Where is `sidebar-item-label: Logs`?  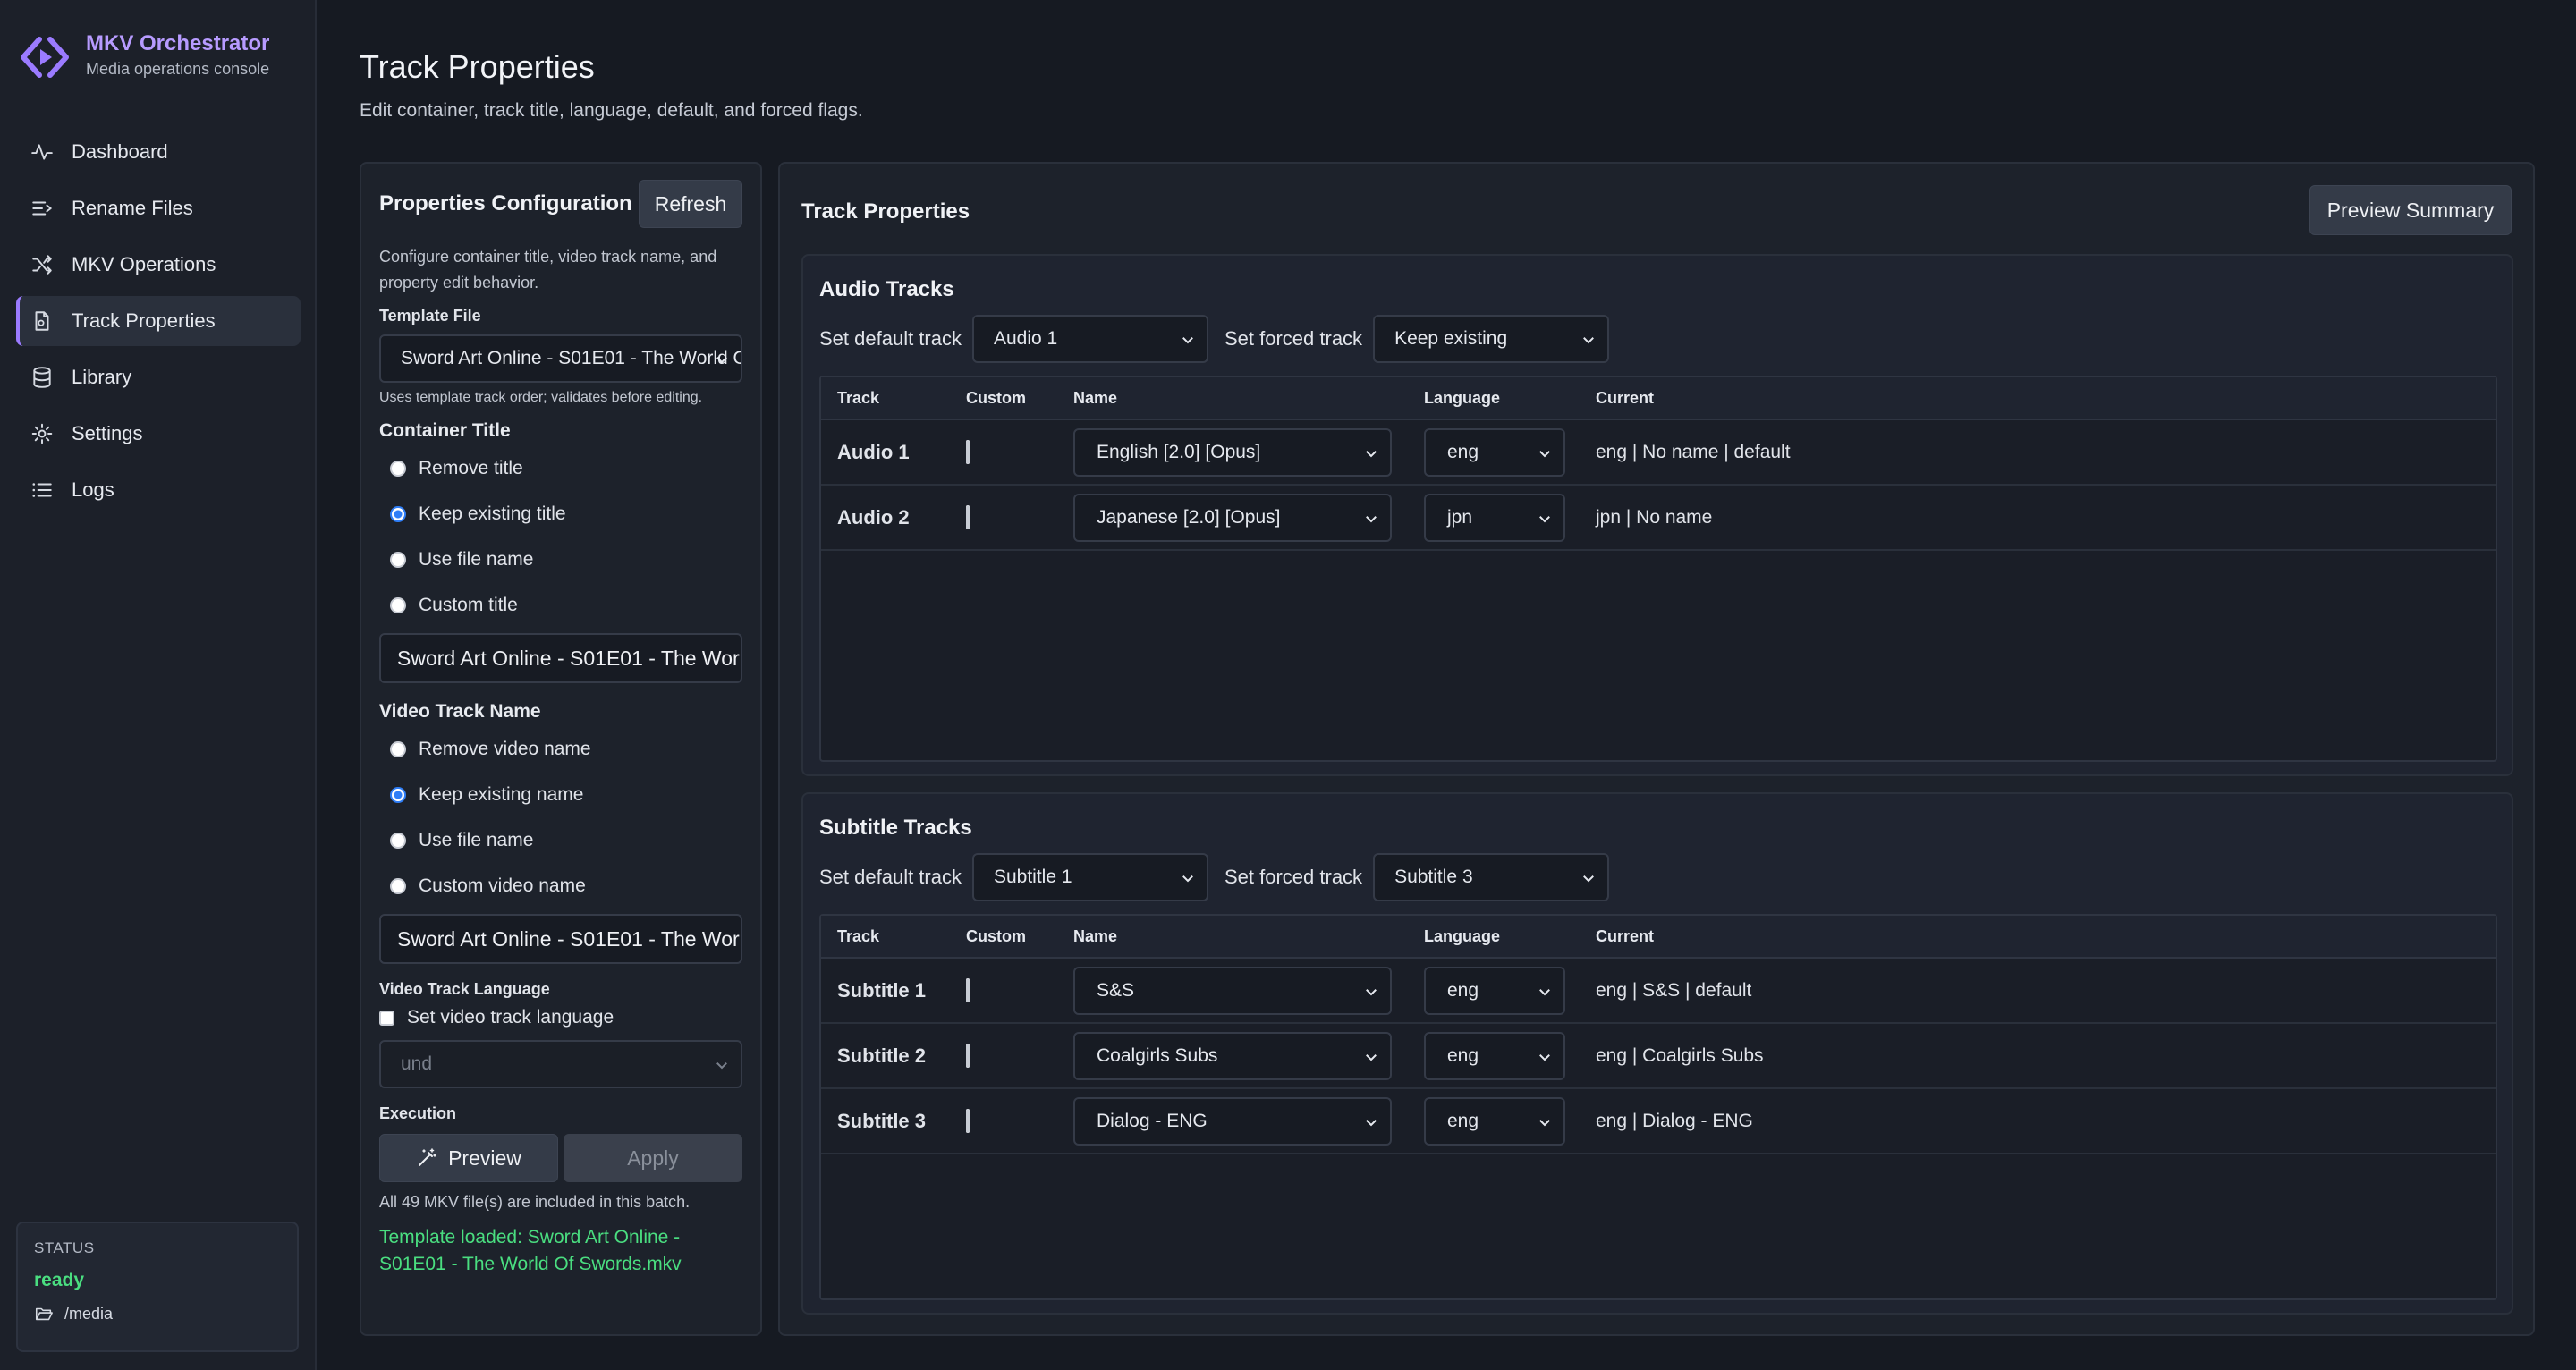 sidebar-item-label: Logs is located at coordinates (93, 489).